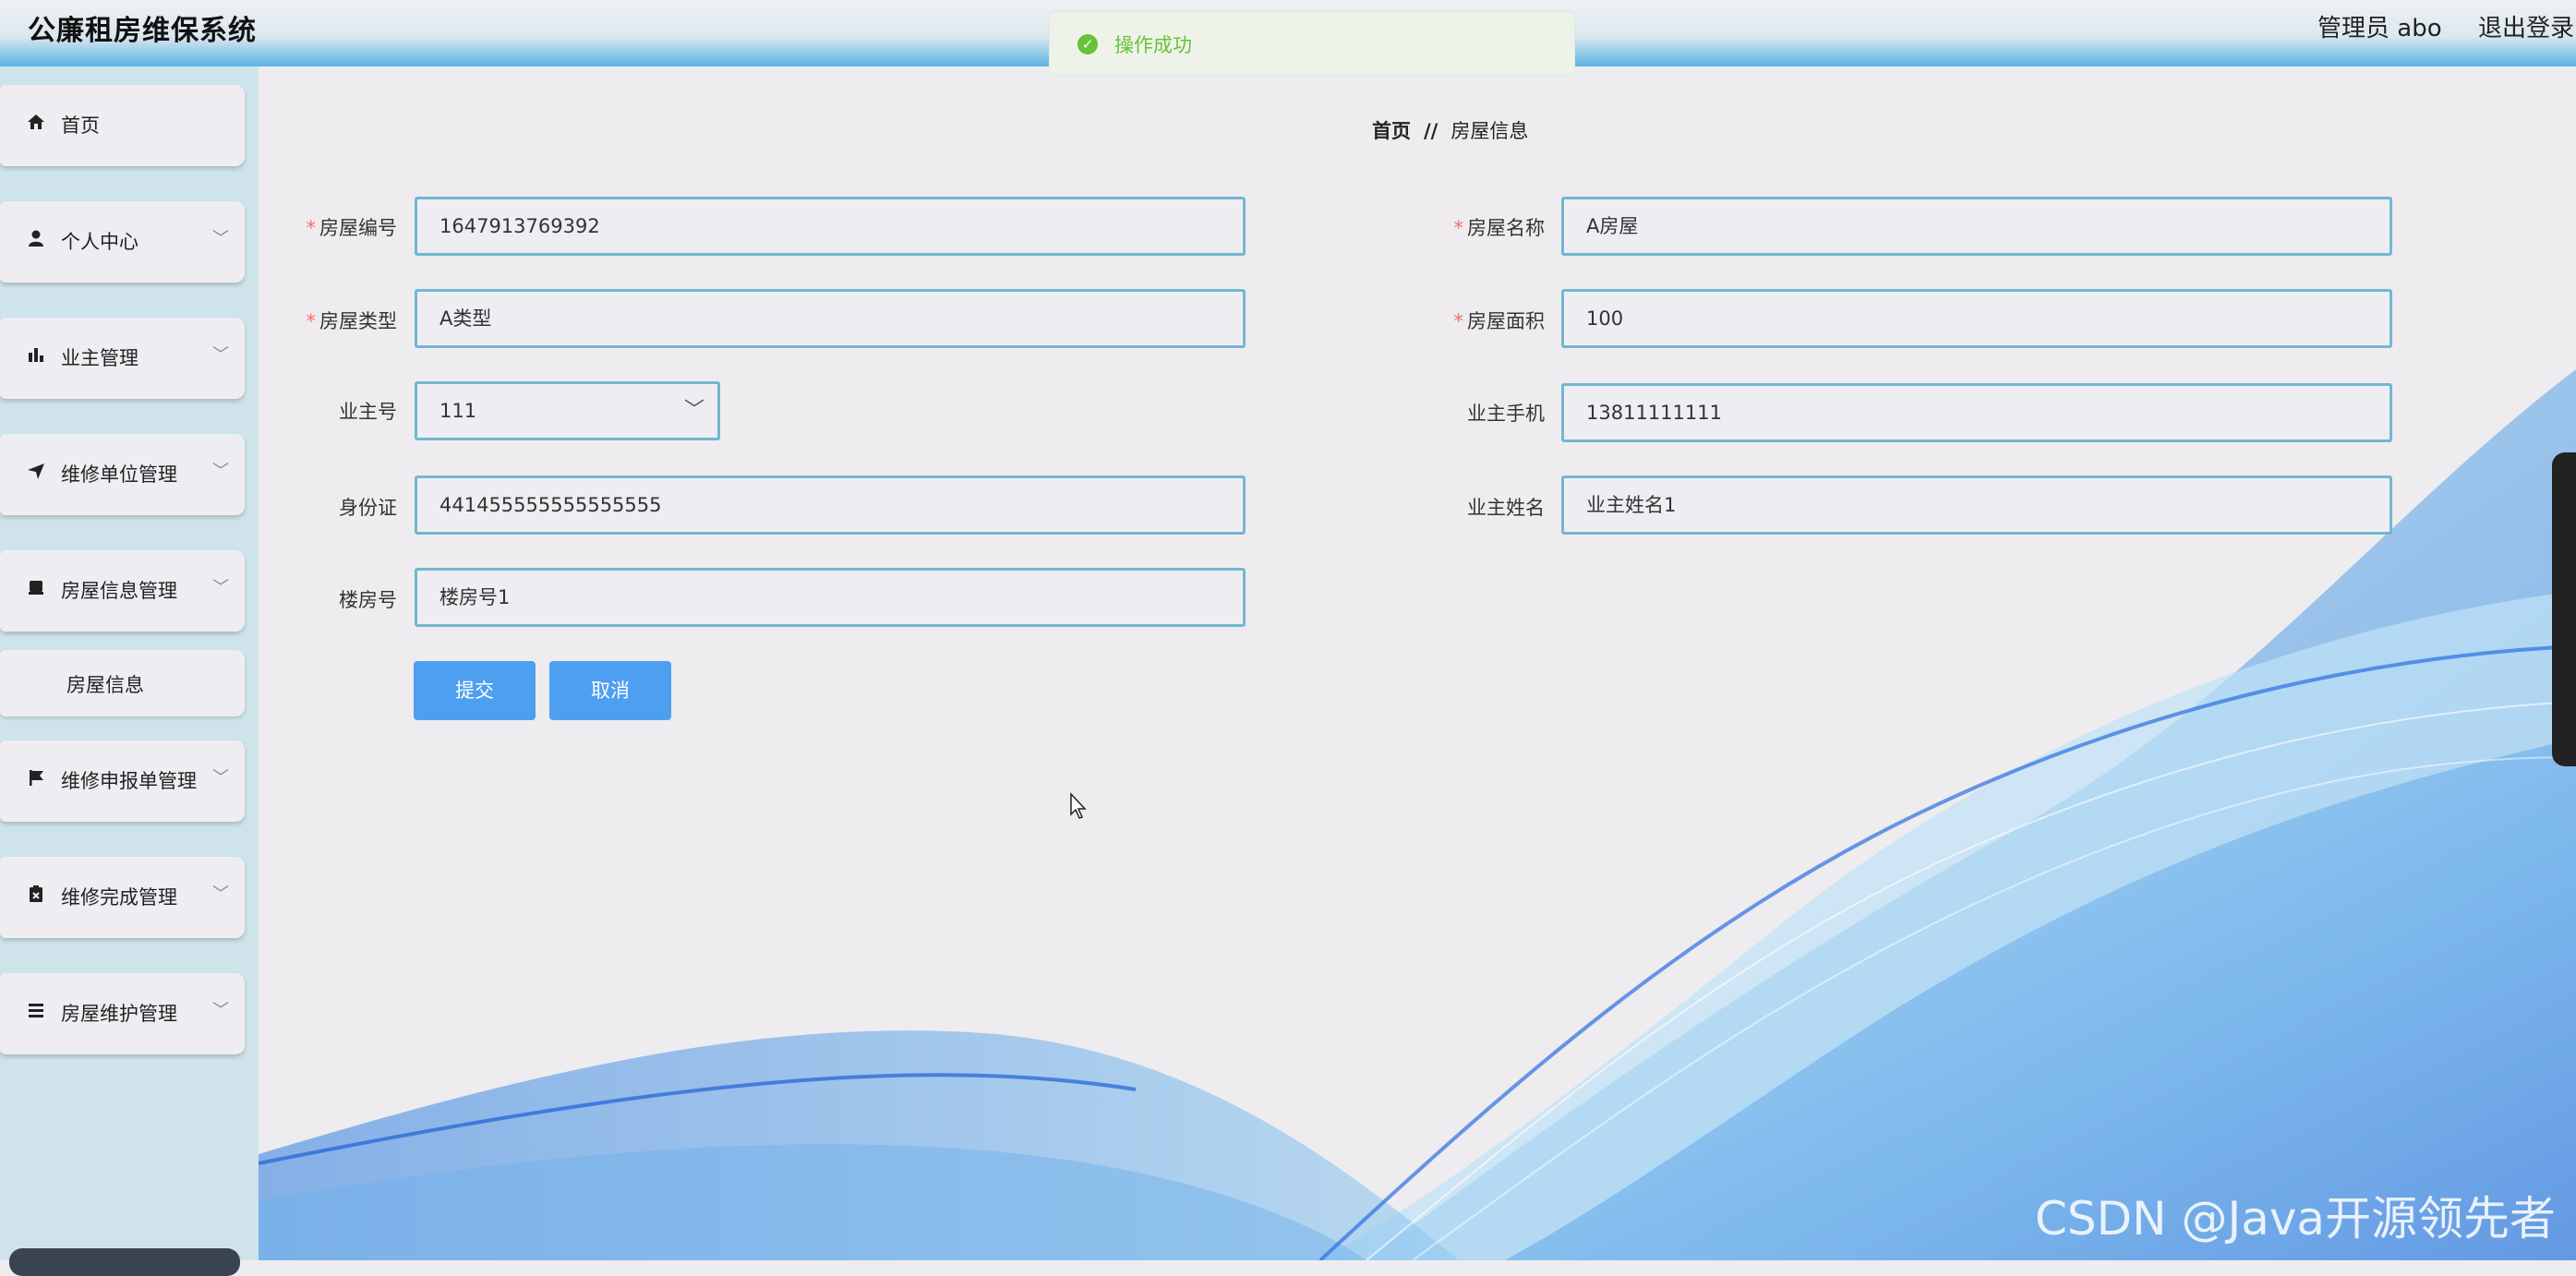 Image resolution: width=2576 pixels, height=1276 pixels. I want to click on owner-phone-field: 13811111111, so click(1976, 412).